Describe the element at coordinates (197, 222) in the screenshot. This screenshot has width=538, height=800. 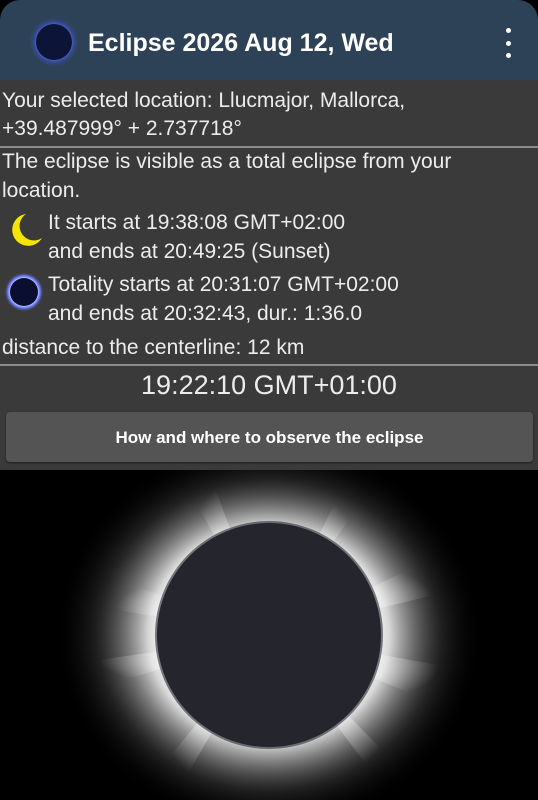
I see `partial-start-text: It starts at 19:38:08 GMT+02:00` at that location.